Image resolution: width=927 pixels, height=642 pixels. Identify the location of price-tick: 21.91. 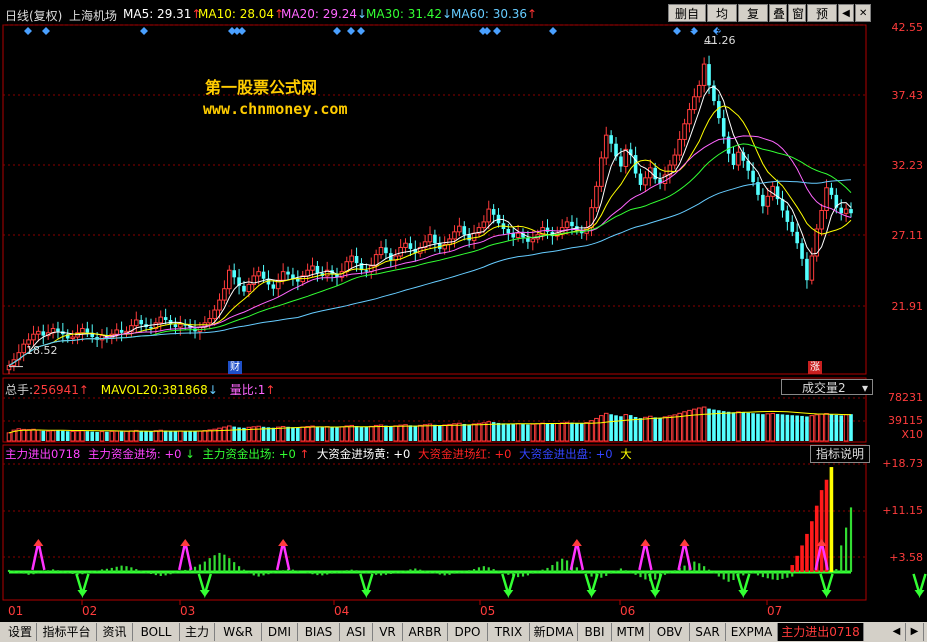
(907, 306).